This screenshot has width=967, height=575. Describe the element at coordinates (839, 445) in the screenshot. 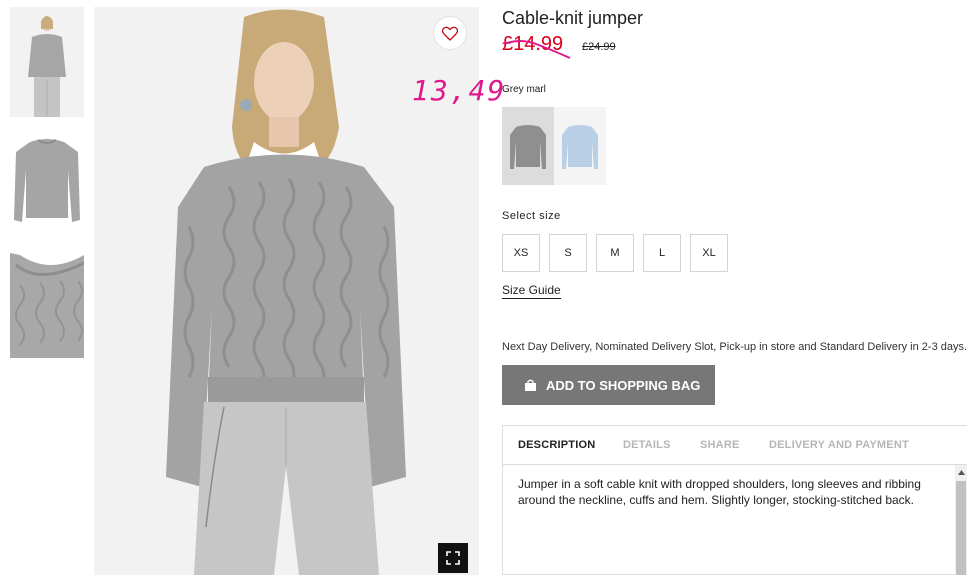

I see `tab-delivery-and-payment: DELIVERY AND PAYMENT` at that location.